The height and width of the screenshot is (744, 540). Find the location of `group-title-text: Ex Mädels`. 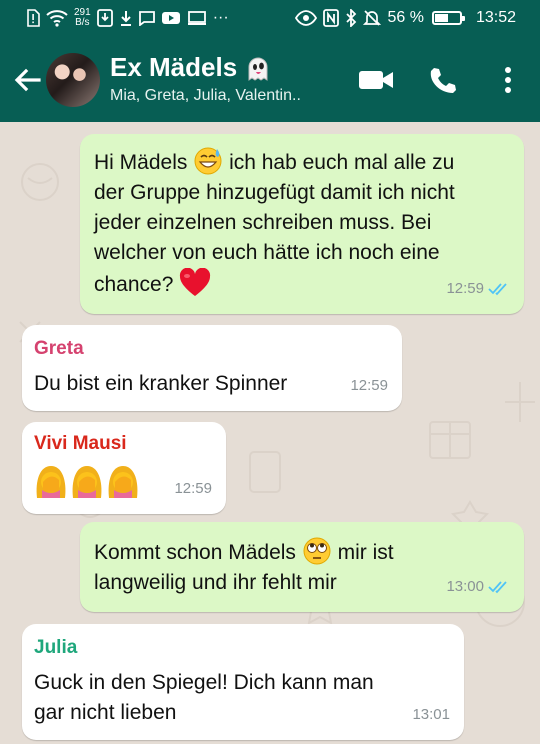

group-title-text: Ex Mädels is located at coordinates (174, 67).